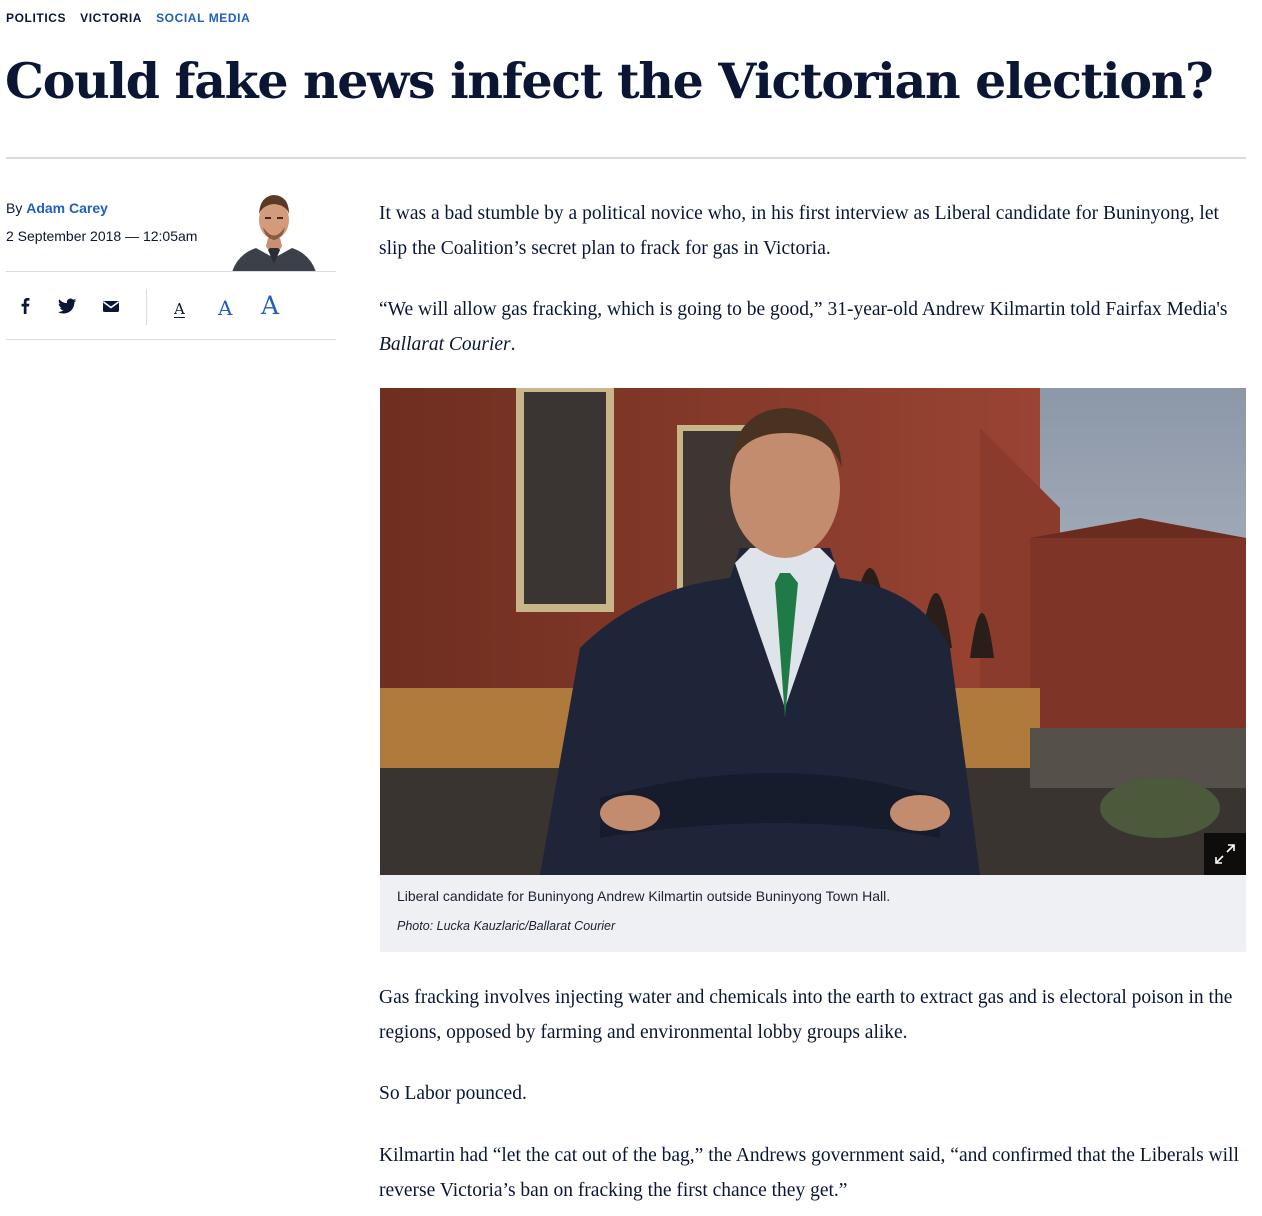  Describe the element at coordinates (36, 18) in the screenshot. I see `breadcrumb-politics: POLITICS` at that location.